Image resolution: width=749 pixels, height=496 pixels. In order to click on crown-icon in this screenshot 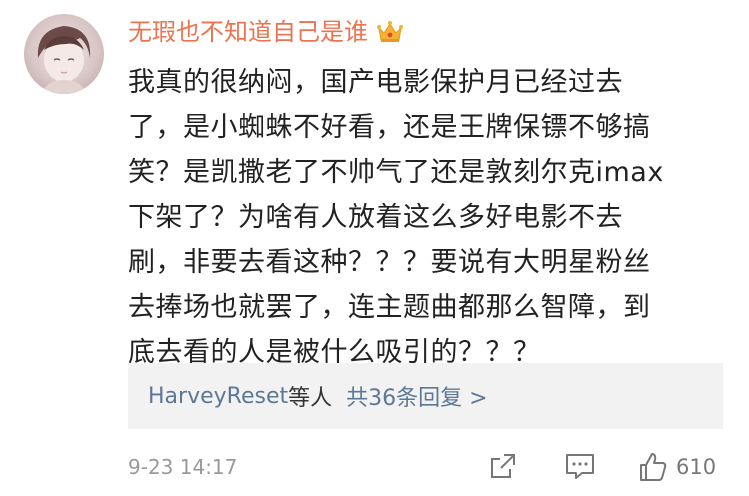, I will do `click(390, 32)`.